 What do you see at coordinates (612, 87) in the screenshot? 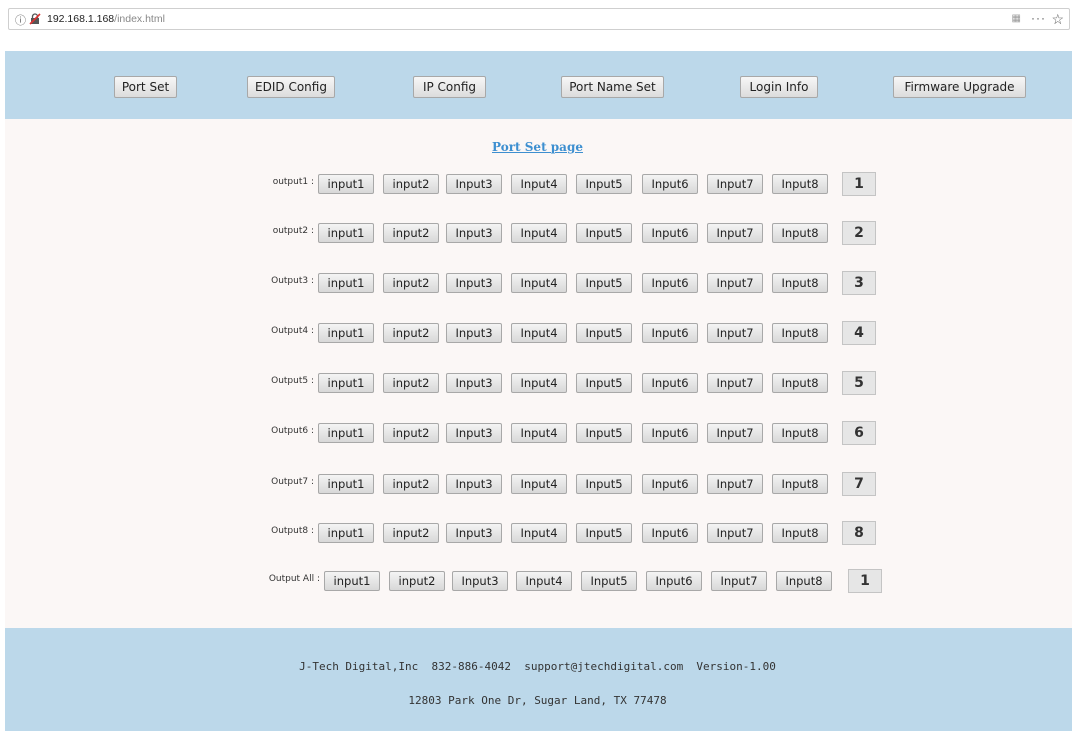
I see `nav-port-name-set-button: Port Name Set` at bounding box center [612, 87].